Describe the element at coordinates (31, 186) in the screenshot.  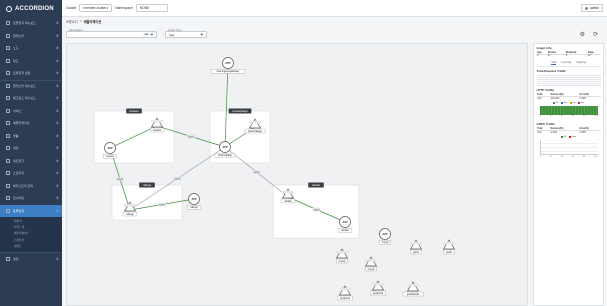
I see `sidebar-item: 레지스트리 관리` at that location.